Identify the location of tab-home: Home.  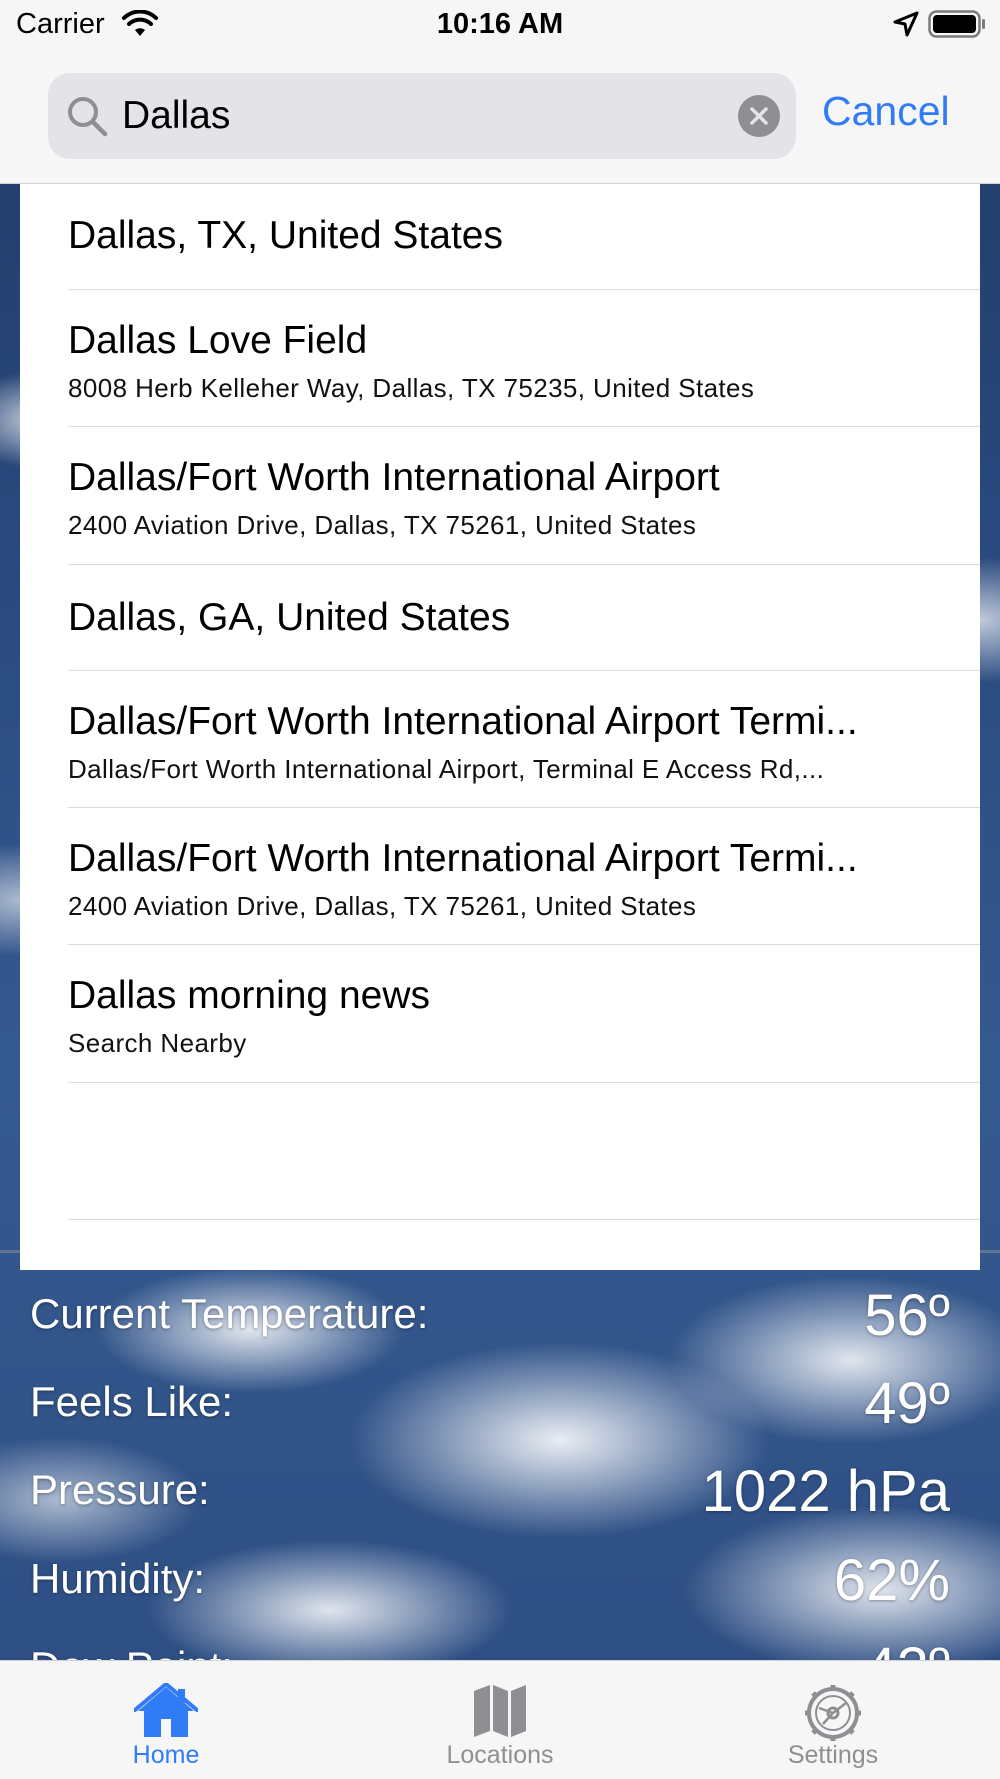
(166, 1720).